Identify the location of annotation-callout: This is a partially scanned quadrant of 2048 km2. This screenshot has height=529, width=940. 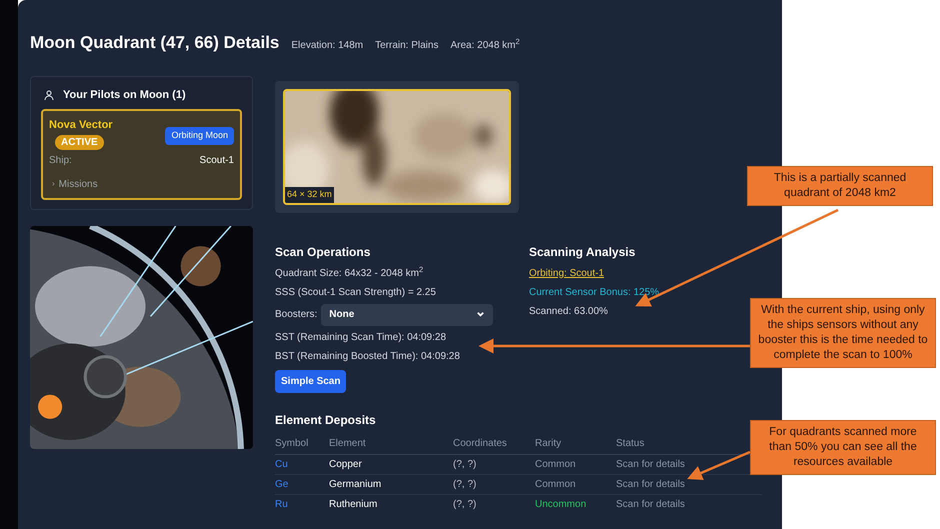
(840, 186).